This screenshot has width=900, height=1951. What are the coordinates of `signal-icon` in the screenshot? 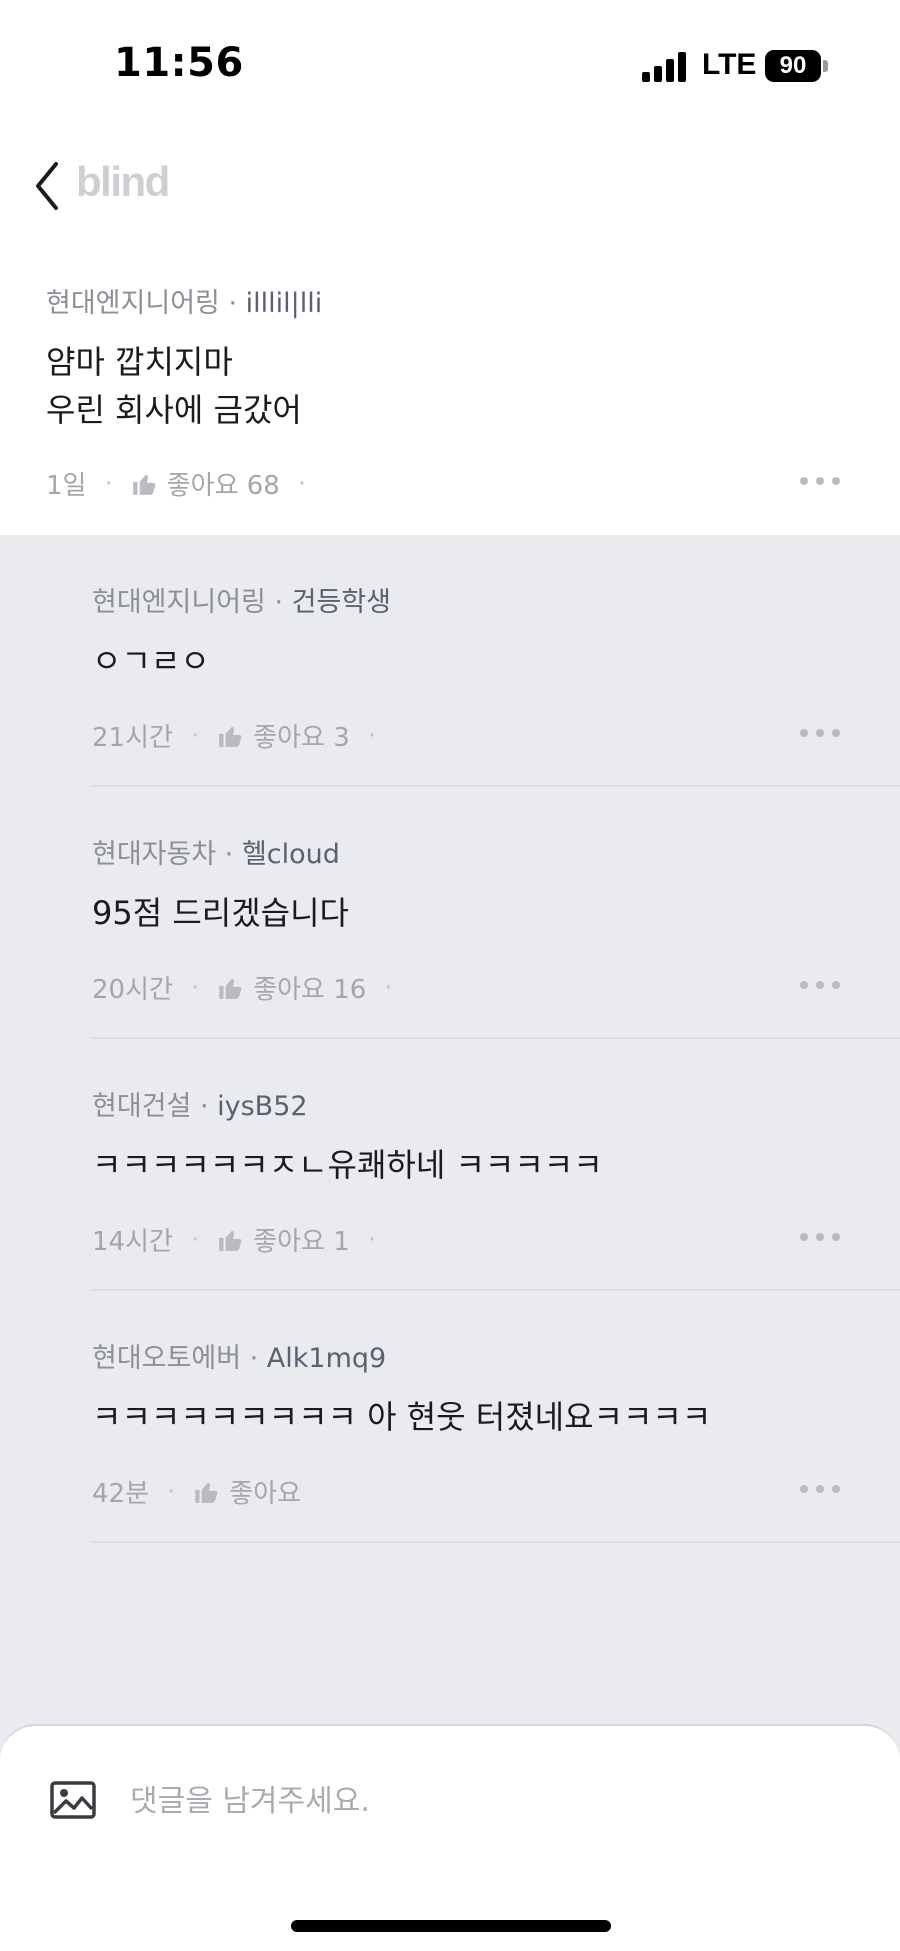 It's located at (665, 66).